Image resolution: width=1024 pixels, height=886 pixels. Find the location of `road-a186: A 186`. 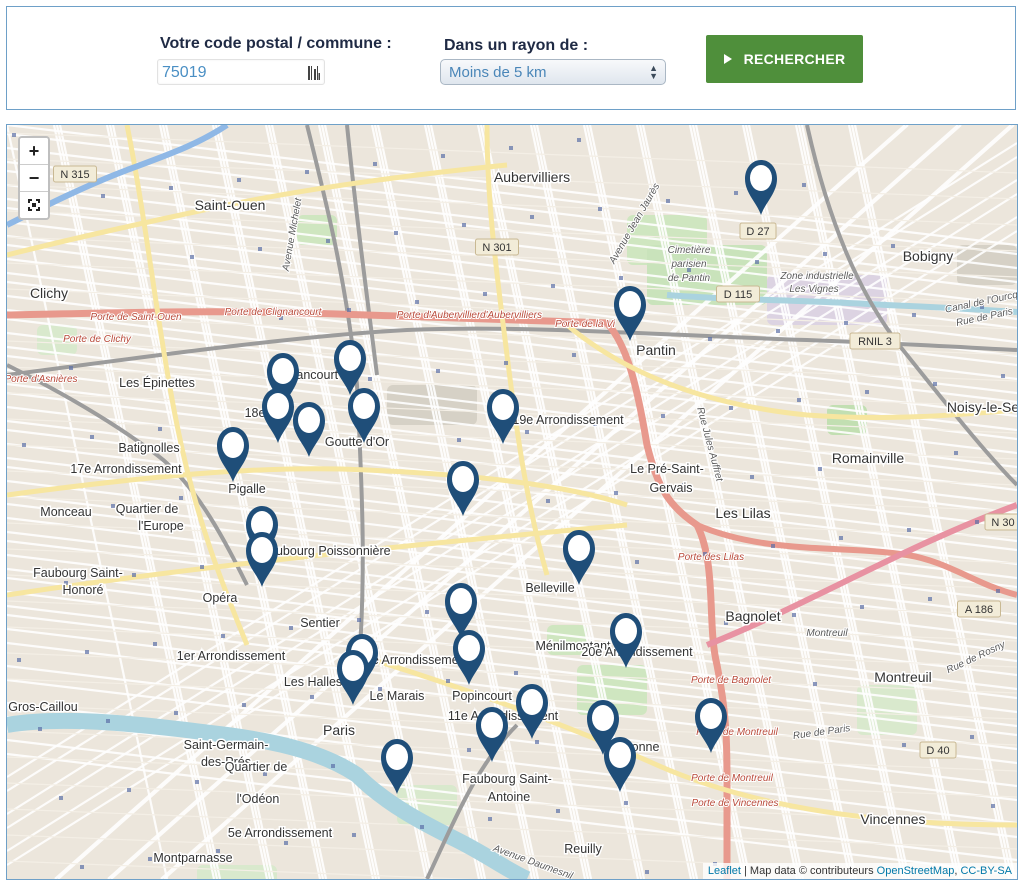

road-a186: A 186 is located at coordinates (979, 609).